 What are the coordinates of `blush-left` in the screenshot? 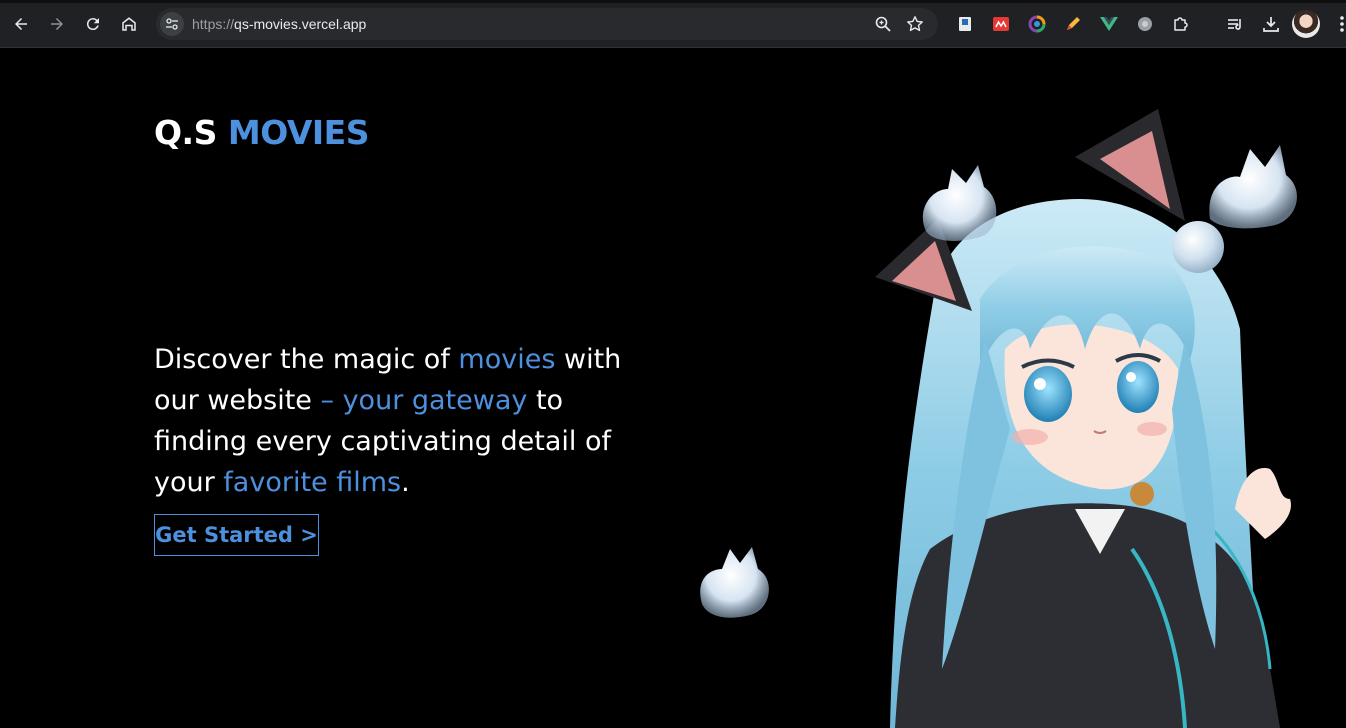 It's located at (1030, 437).